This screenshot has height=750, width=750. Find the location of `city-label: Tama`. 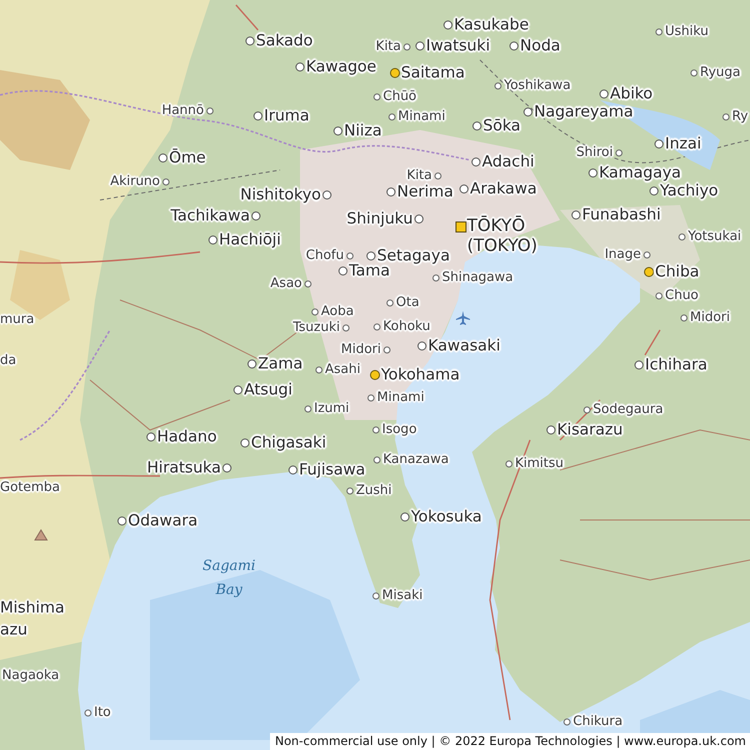

city-label: Tama is located at coordinates (369, 271).